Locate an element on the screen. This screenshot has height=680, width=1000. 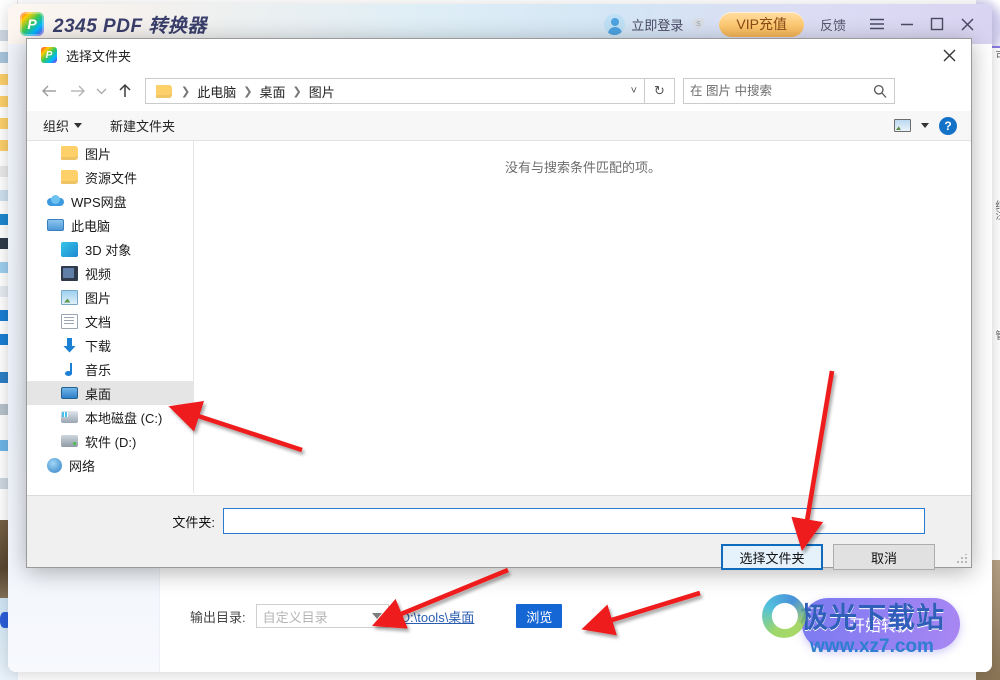
tree-item-label: 3D 对象 is located at coordinates (108, 250).